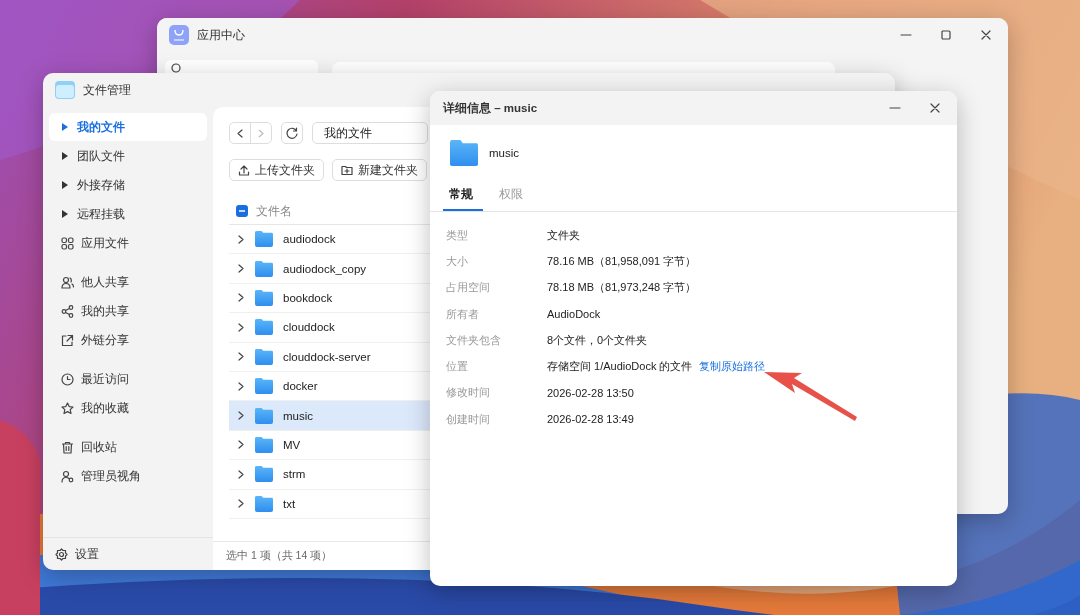  I want to click on file-name: bookdock, so click(308, 297).